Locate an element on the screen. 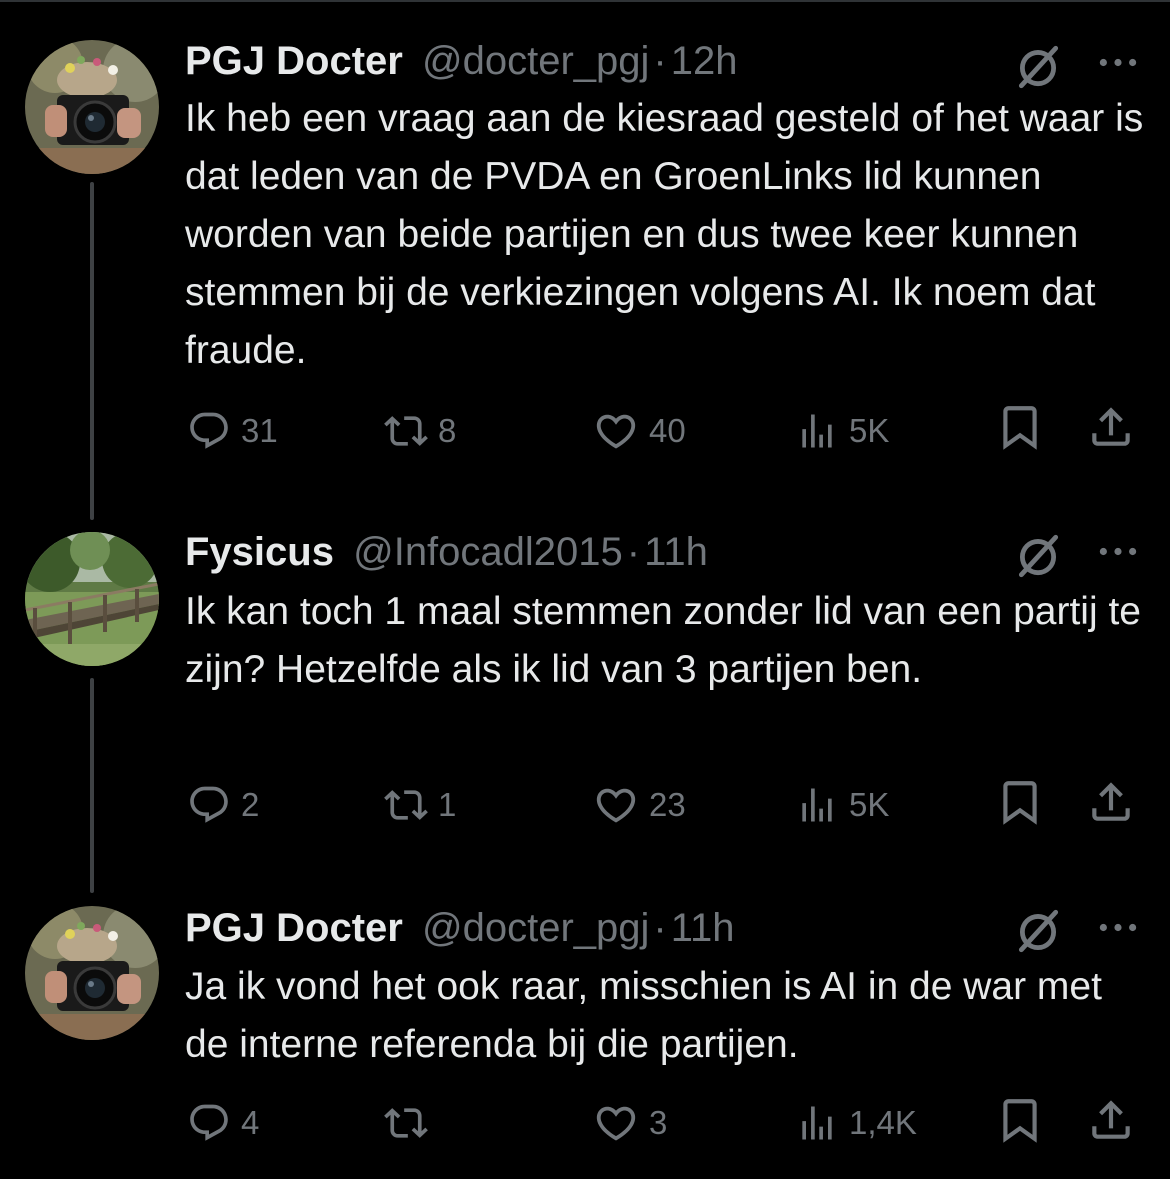  reply-button: 2 is located at coordinates (223, 805).